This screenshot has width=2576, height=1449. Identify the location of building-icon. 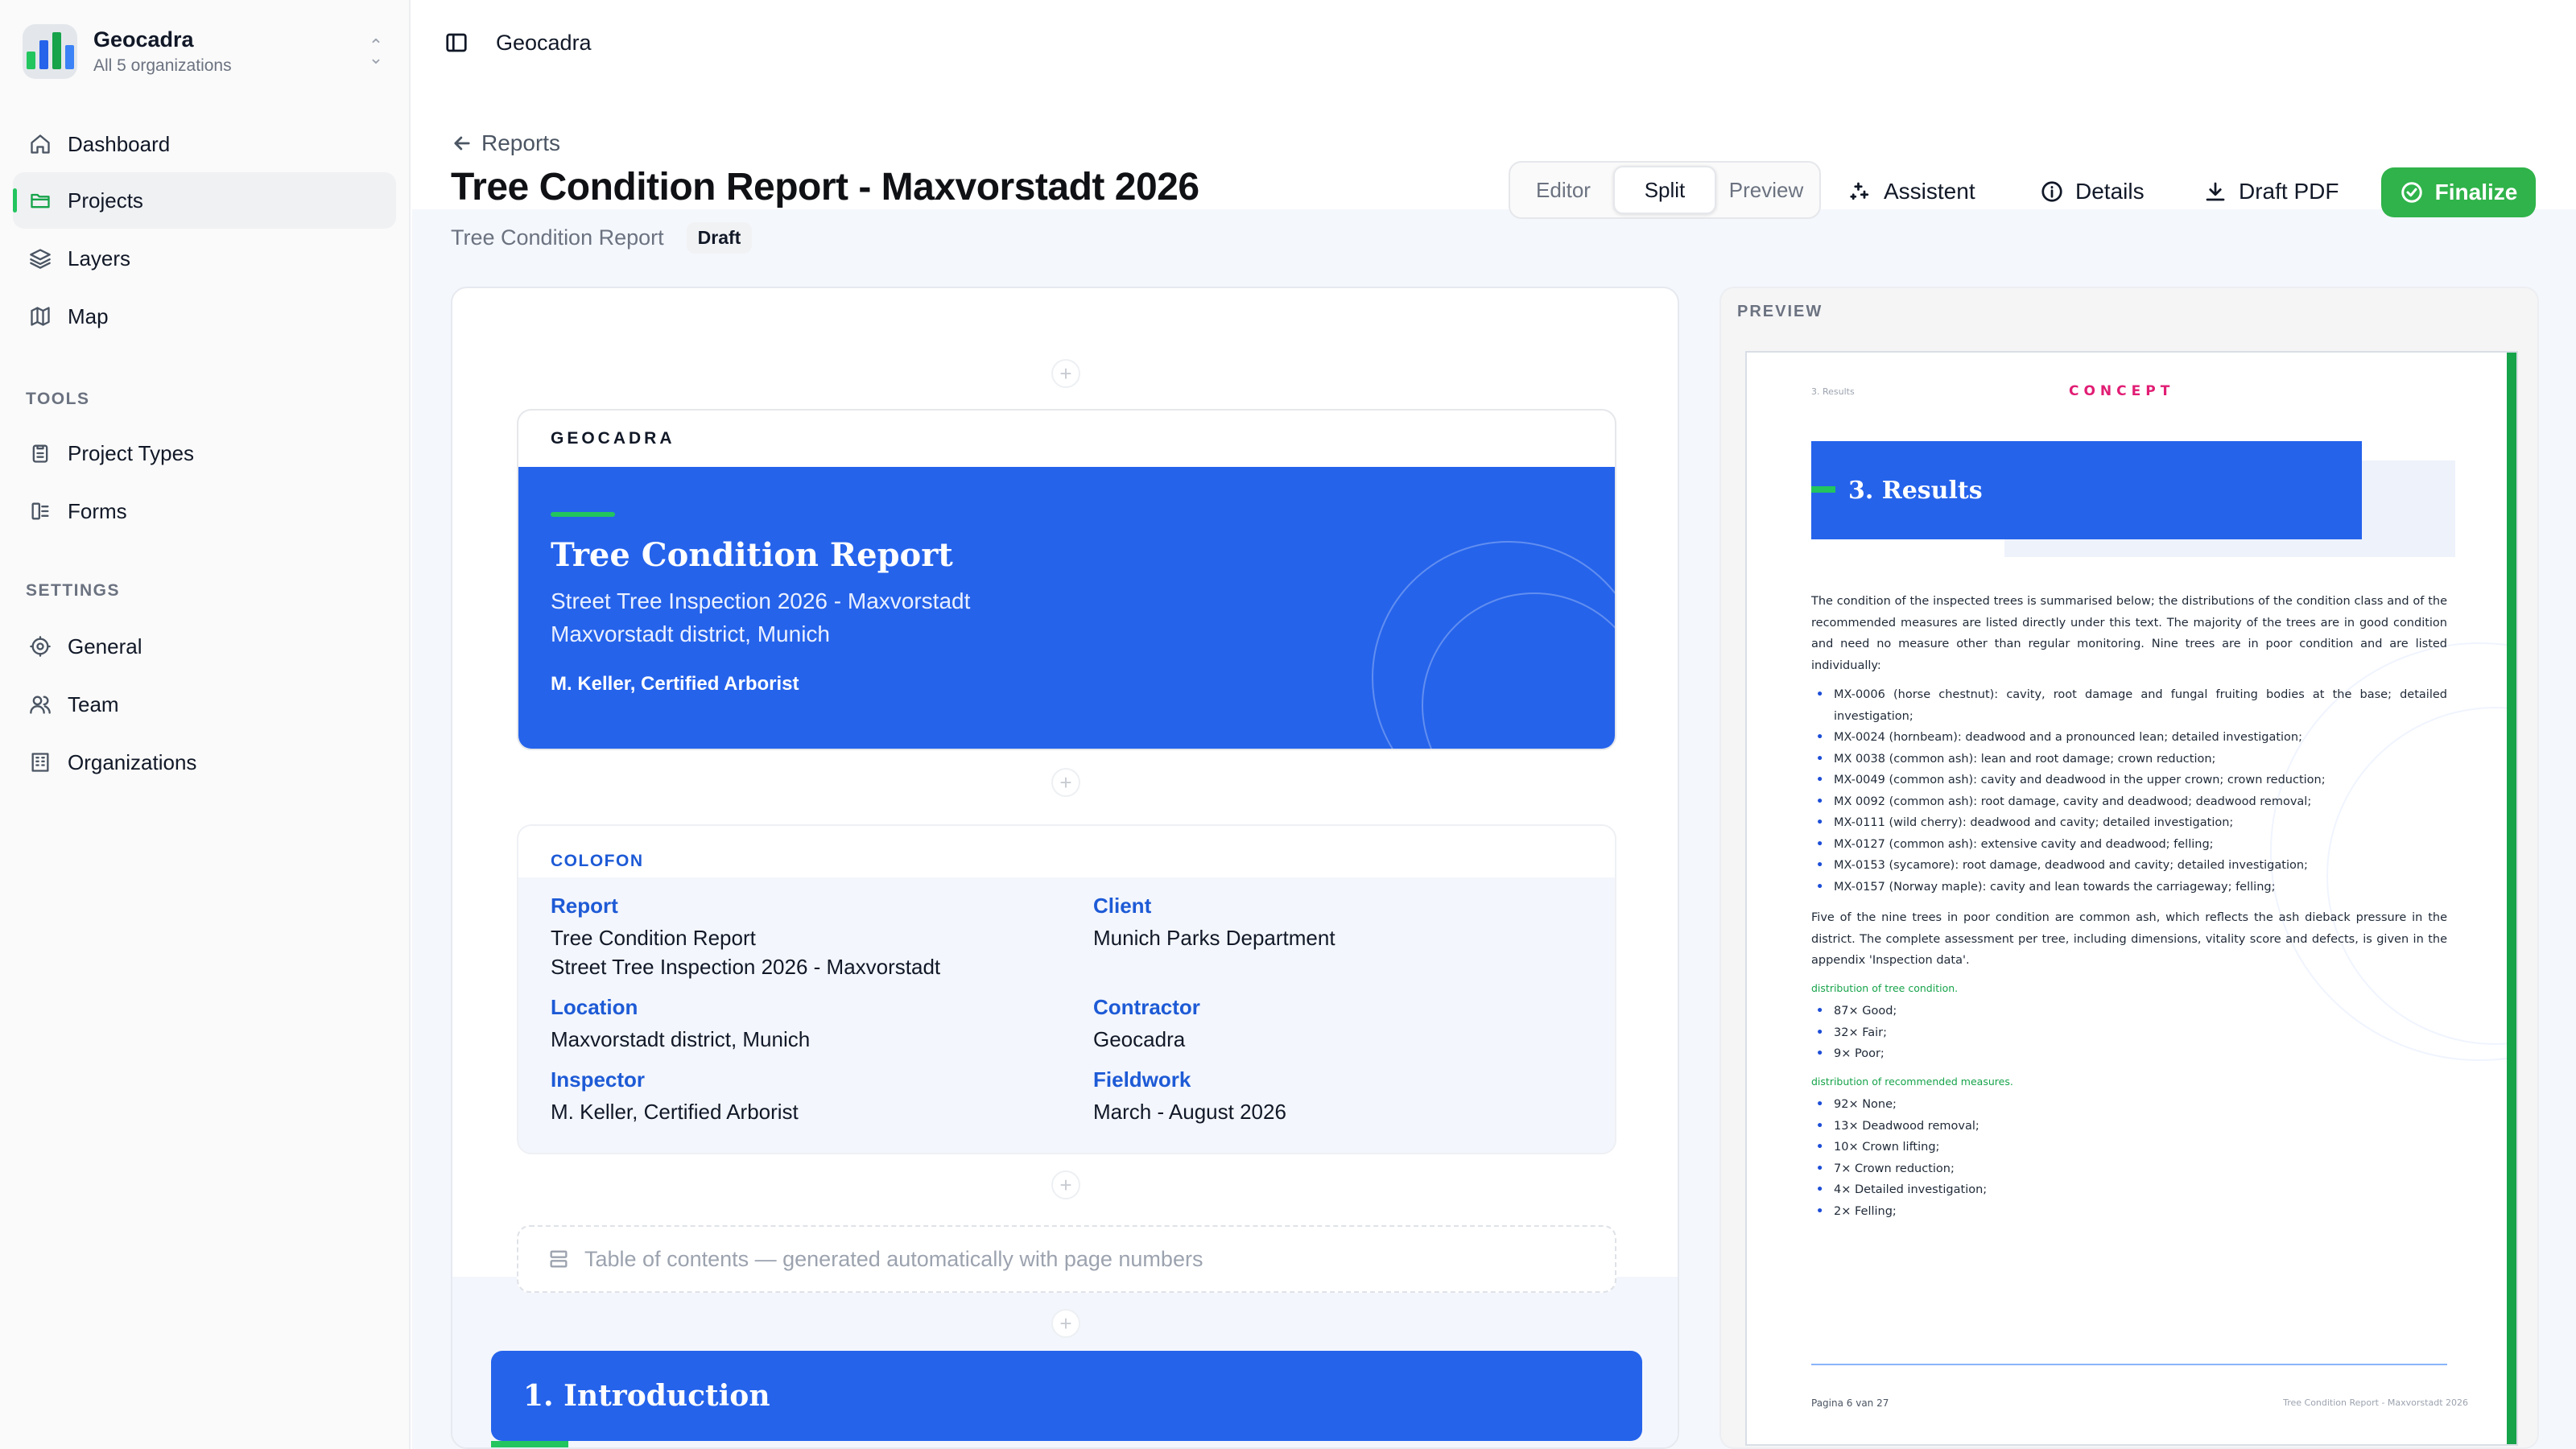
(40, 762).